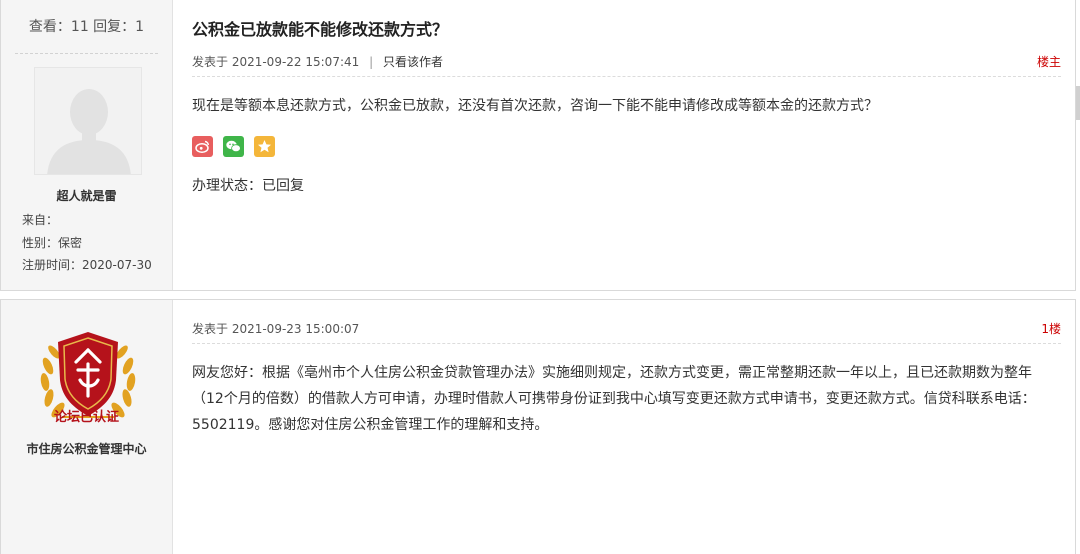 The image size is (1080, 554). I want to click on star-icon, so click(265, 146).